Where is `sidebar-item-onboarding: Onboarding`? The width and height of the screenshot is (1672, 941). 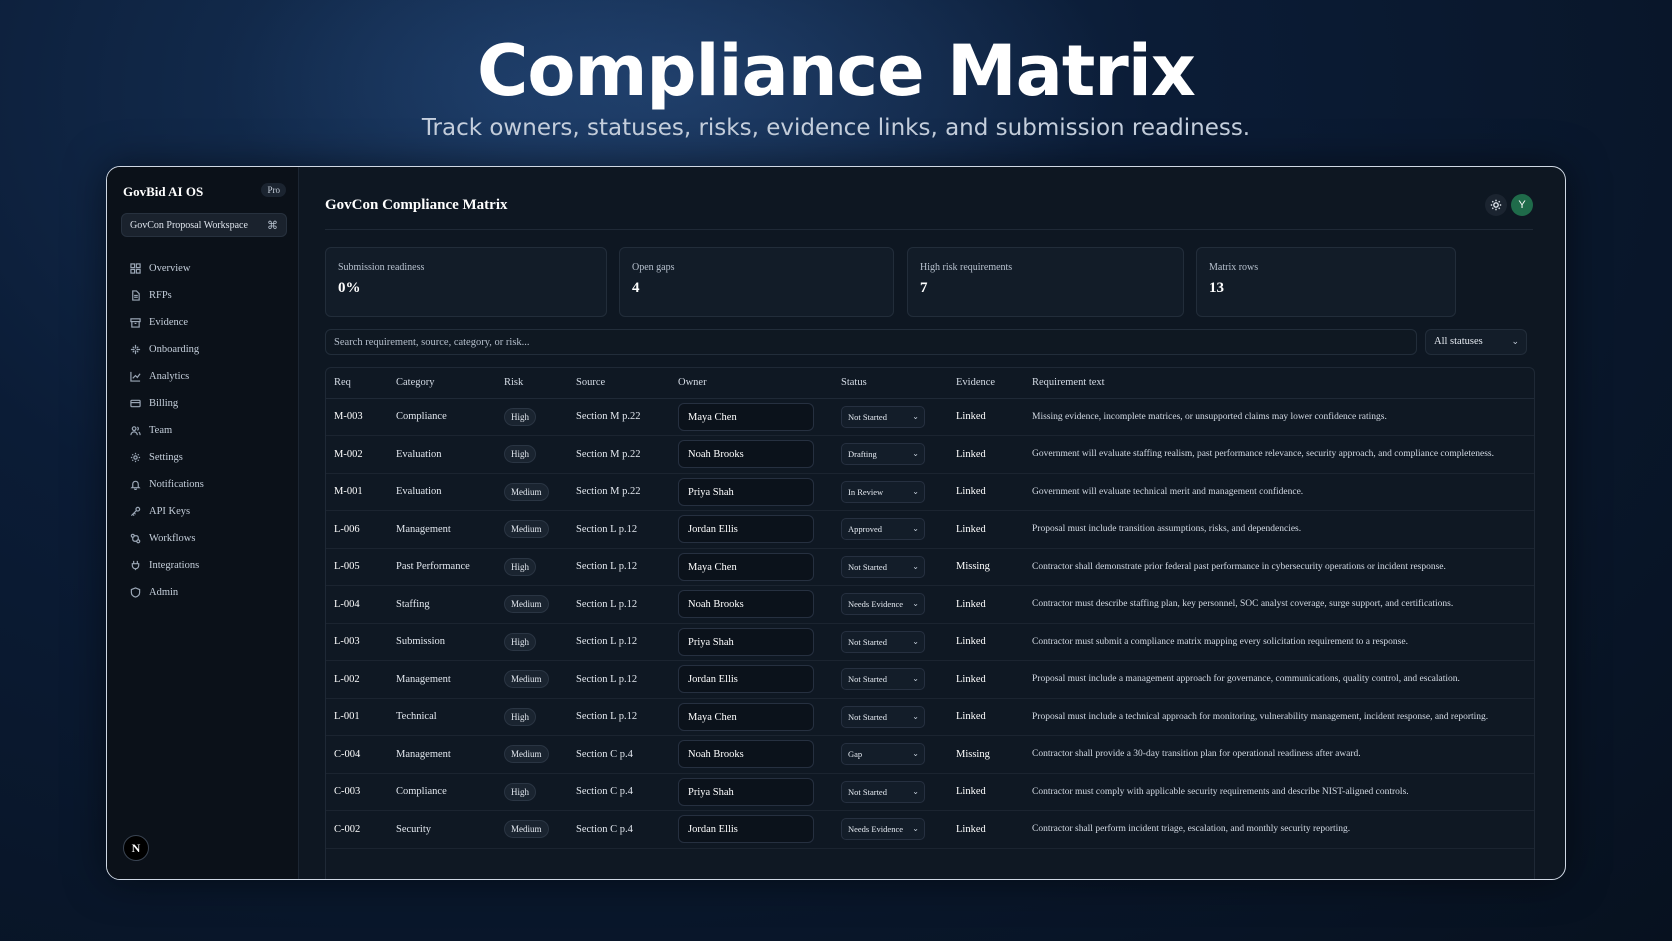
sidebar-item-onboarding: Onboarding is located at coordinates (209, 349).